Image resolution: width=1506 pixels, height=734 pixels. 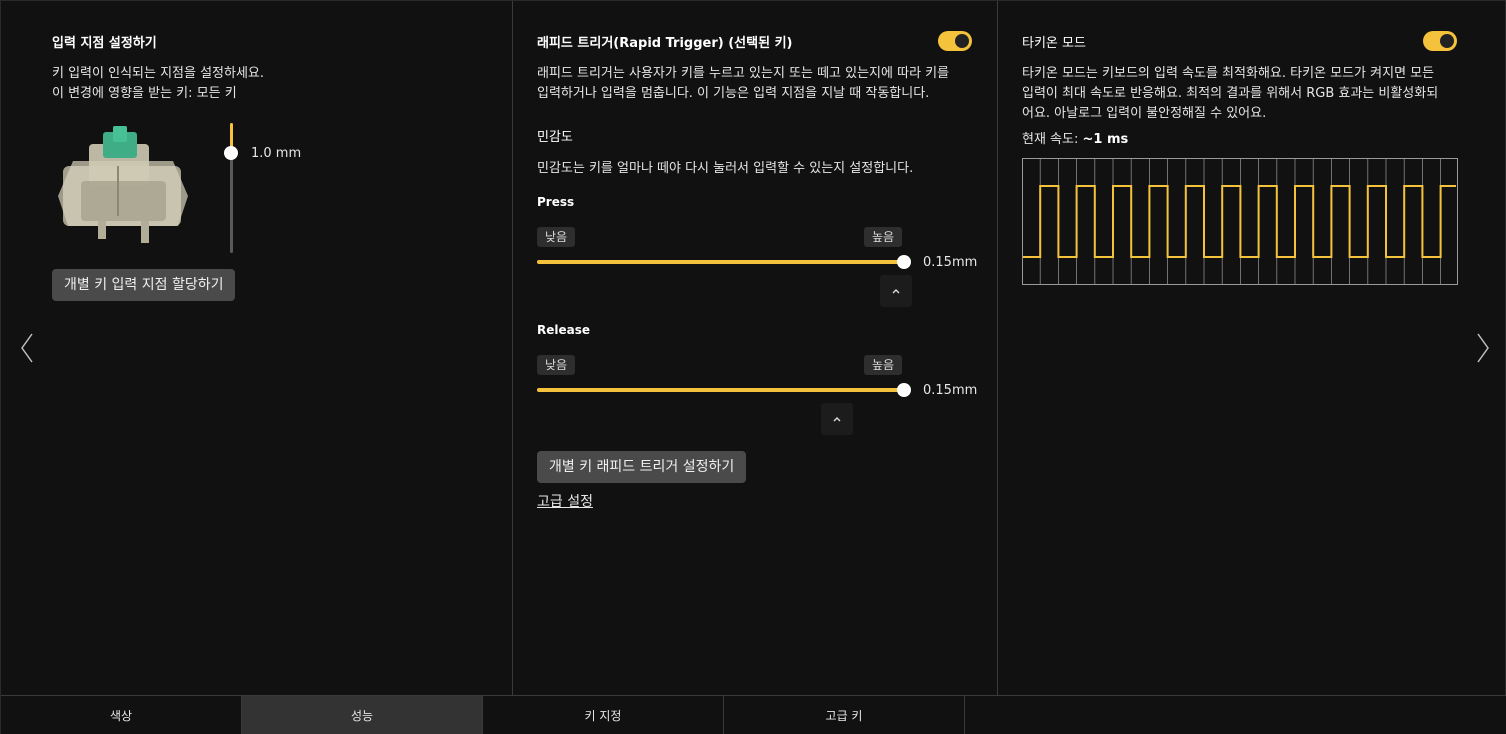 I want to click on individual-rapid-trigger-button: 개별 키 래피드 트리거 설정하기, so click(x=642, y=467).